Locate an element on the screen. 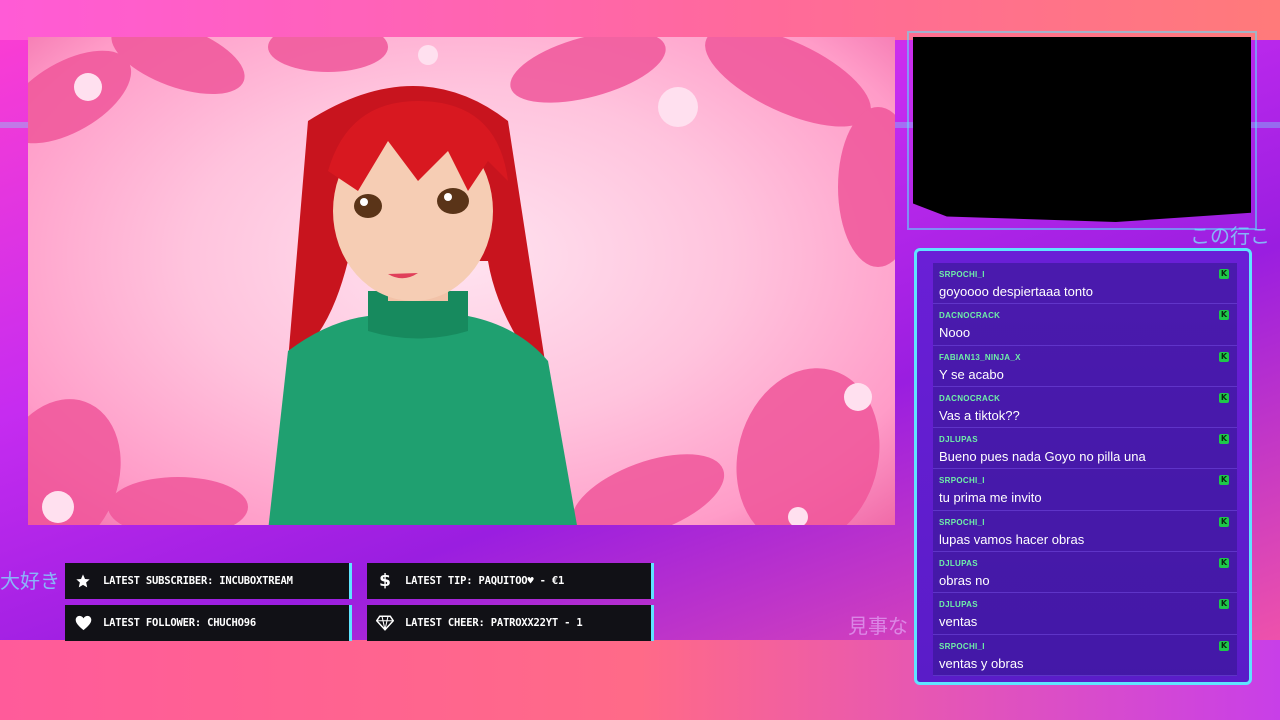 The width and height of the screenshot is (1280, 720). heart-icon is located at coordinates (83, 623).